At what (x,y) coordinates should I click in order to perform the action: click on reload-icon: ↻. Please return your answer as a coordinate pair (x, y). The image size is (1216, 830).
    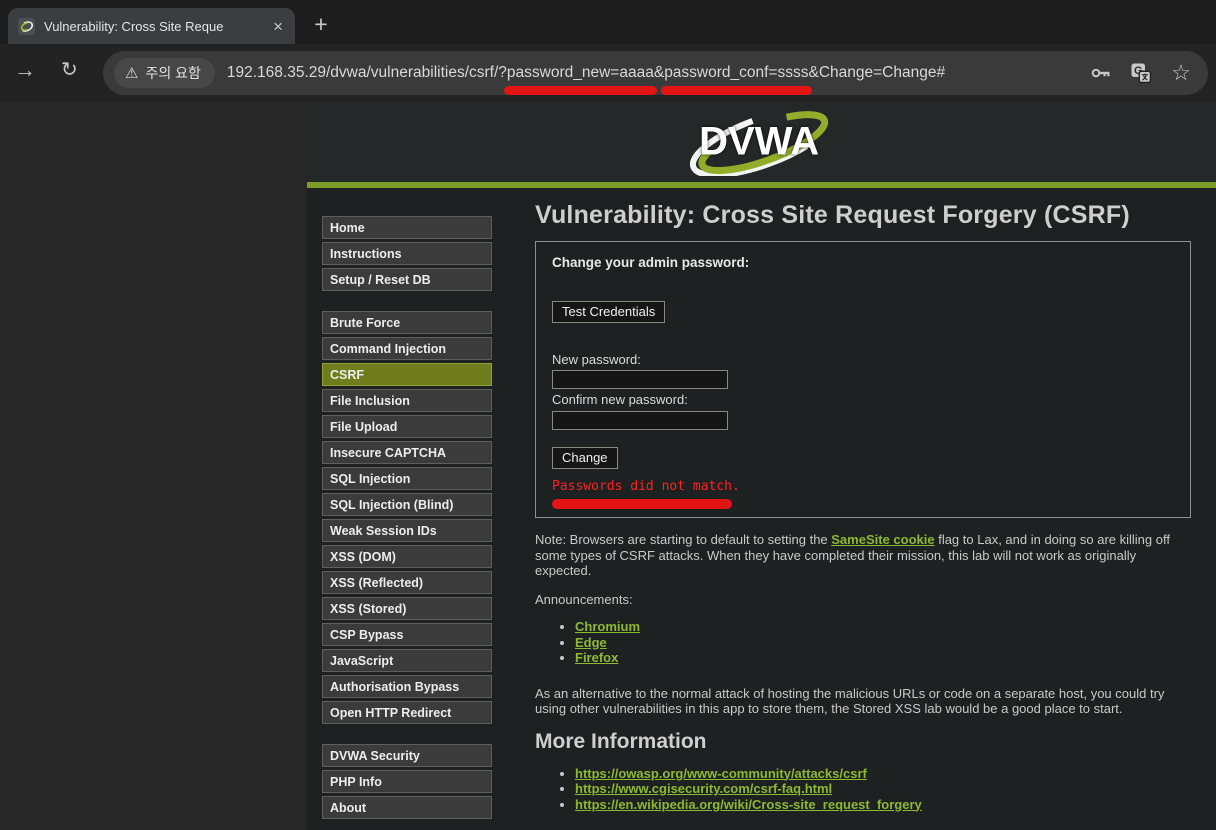
    Looking at the image, I should click on (69, 69).